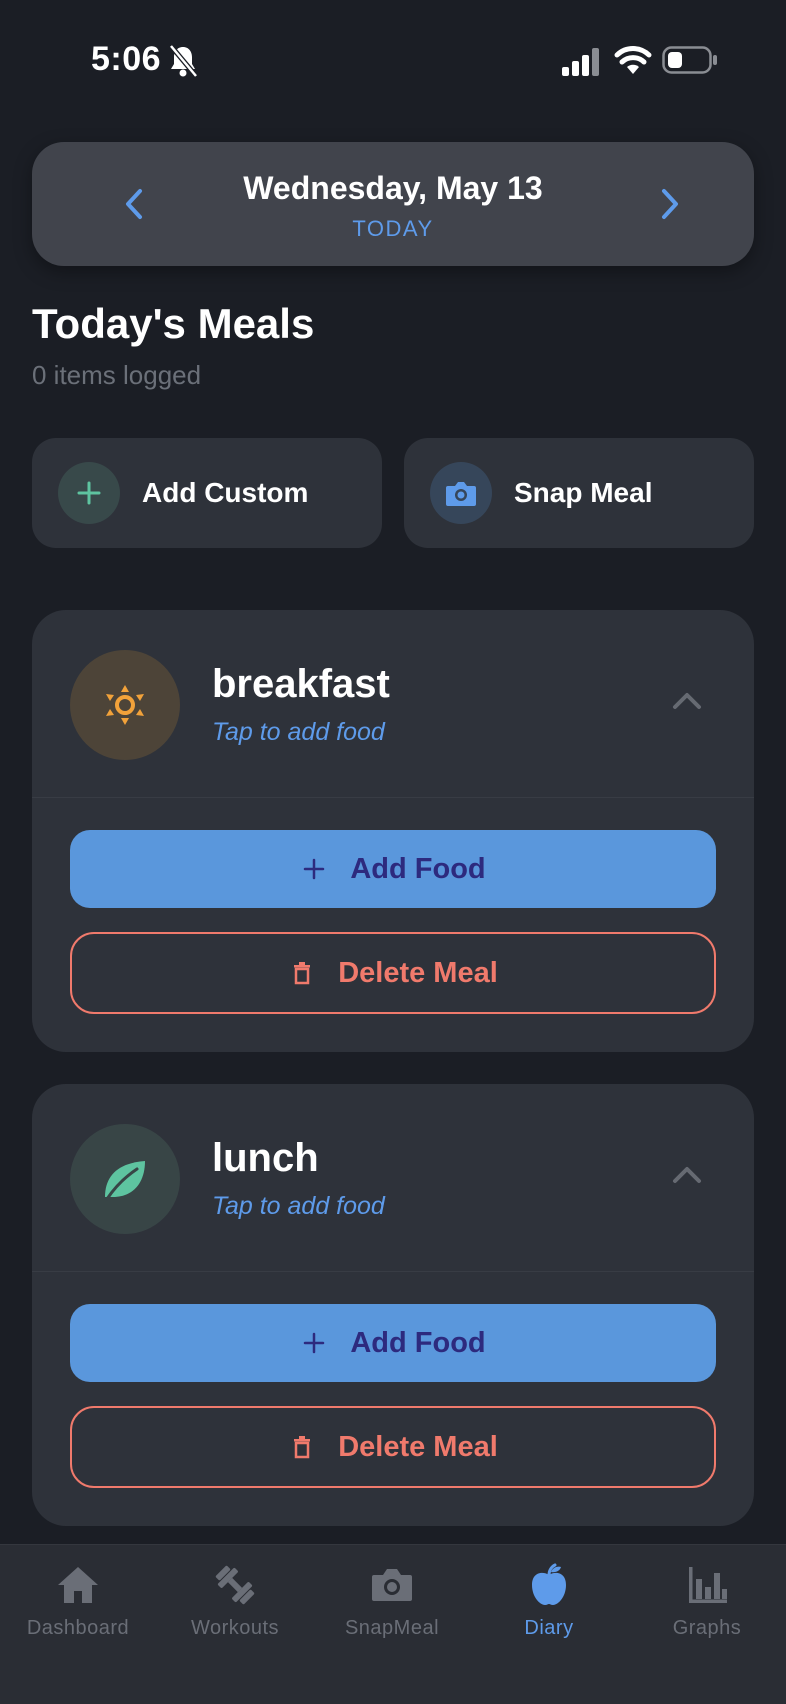 This screenshot has height=1704, width=786. What do you see at coordinates (265, 1158) in the screenshot?
I see `meal-name: lunch` at bounding box center [265, 1158].